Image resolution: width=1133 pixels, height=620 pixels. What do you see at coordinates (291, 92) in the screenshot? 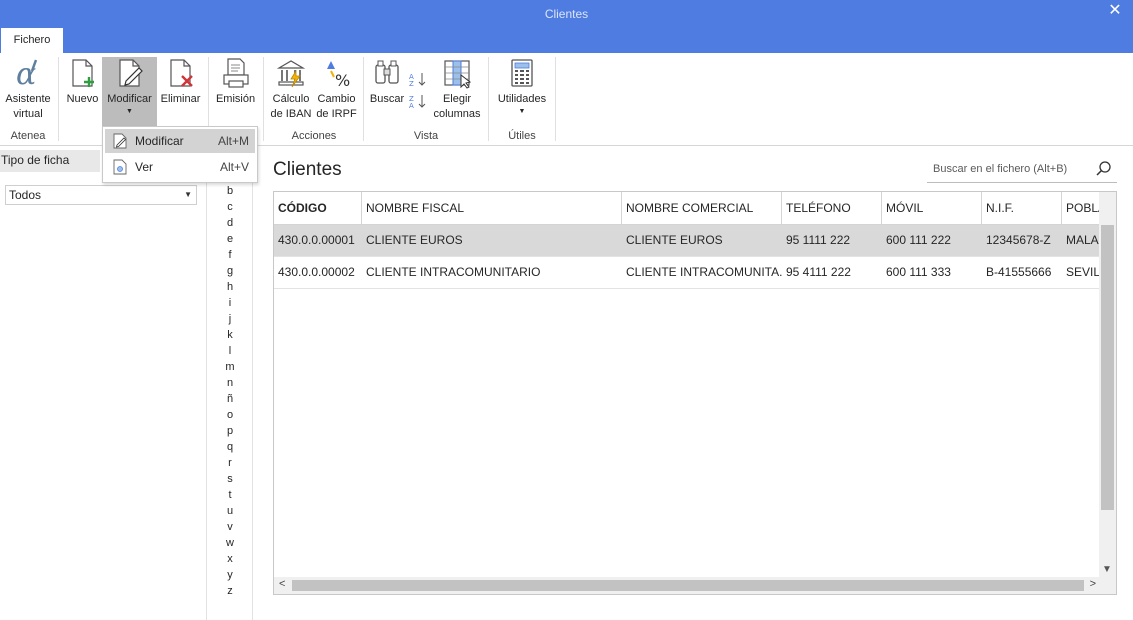
I see `calculo-iban-button: Cálculo de IBAN` at bounding box center [291, 92].